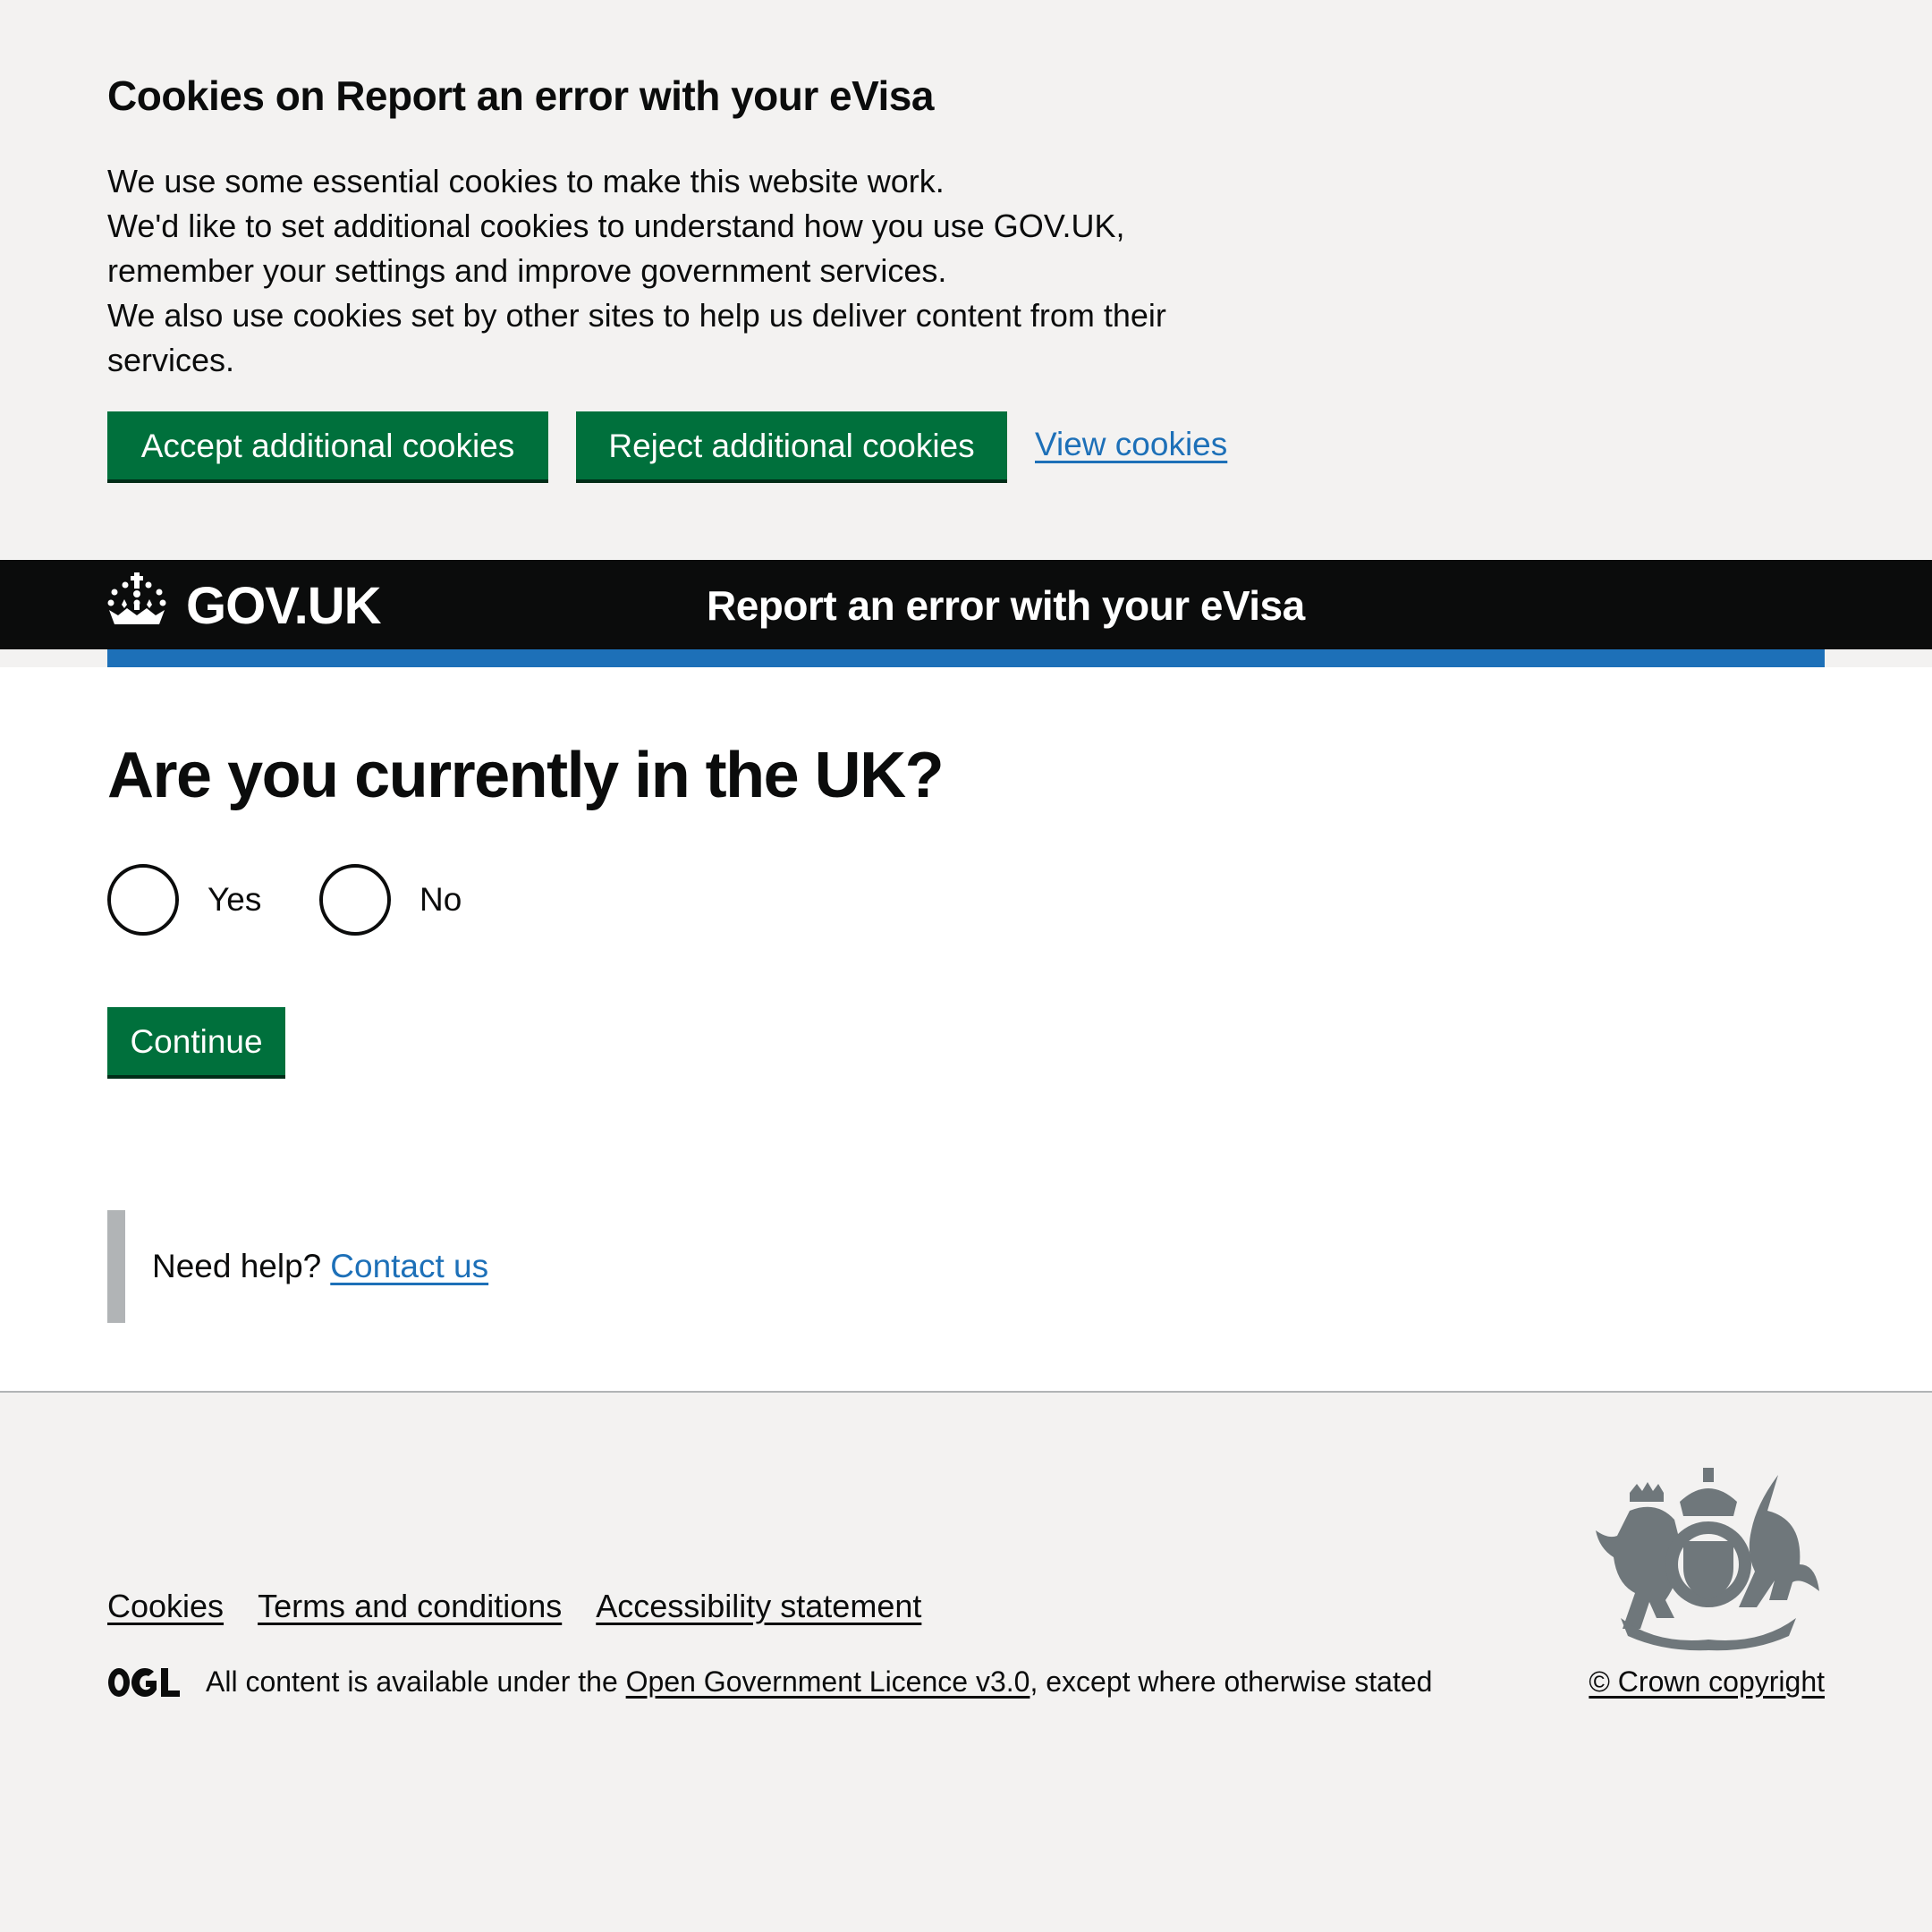  I want to click on ogl-logo-icon, so click(144, 1682).